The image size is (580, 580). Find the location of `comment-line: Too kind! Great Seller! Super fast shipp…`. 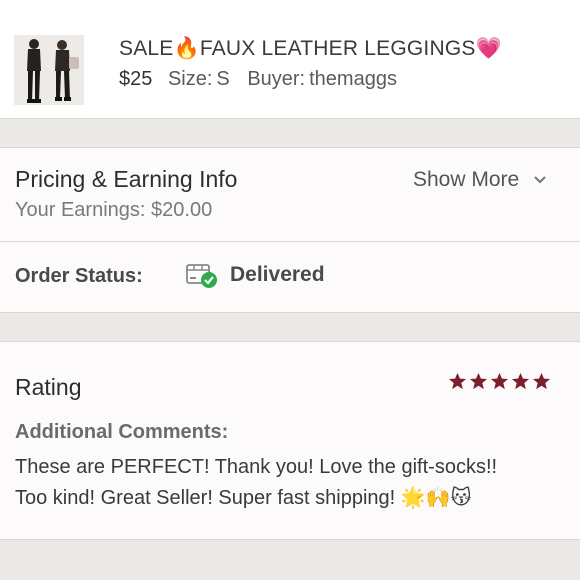

comment-line: Too kind! Great Seller! Super fast shipp… is located at coordinates (243, 498).